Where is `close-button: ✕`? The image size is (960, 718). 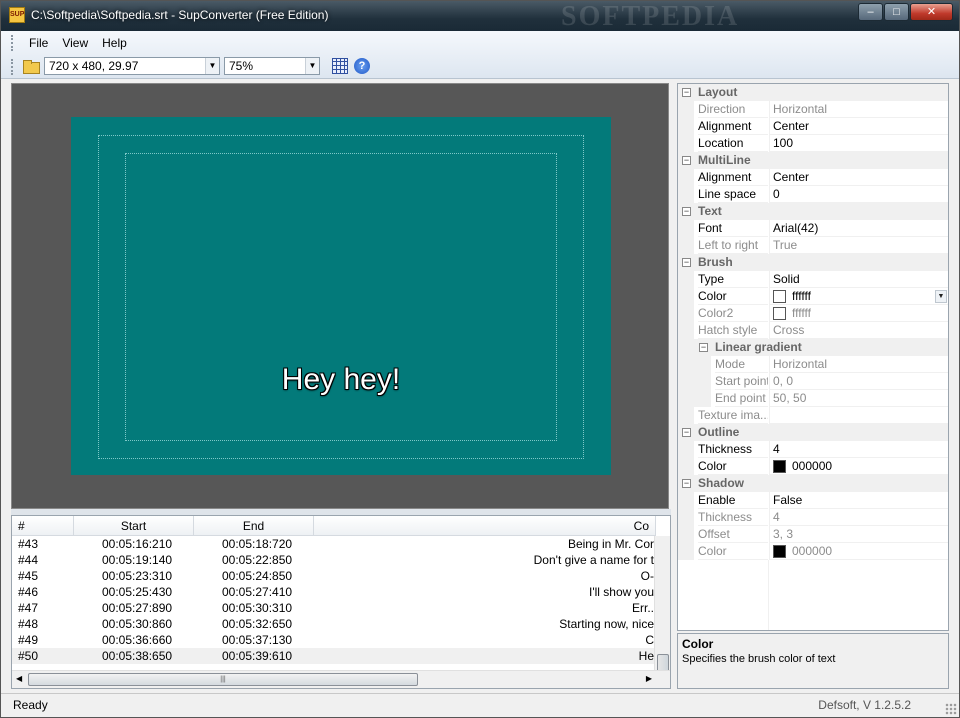 close-button: ✕ is located at coordinates (931, 12).